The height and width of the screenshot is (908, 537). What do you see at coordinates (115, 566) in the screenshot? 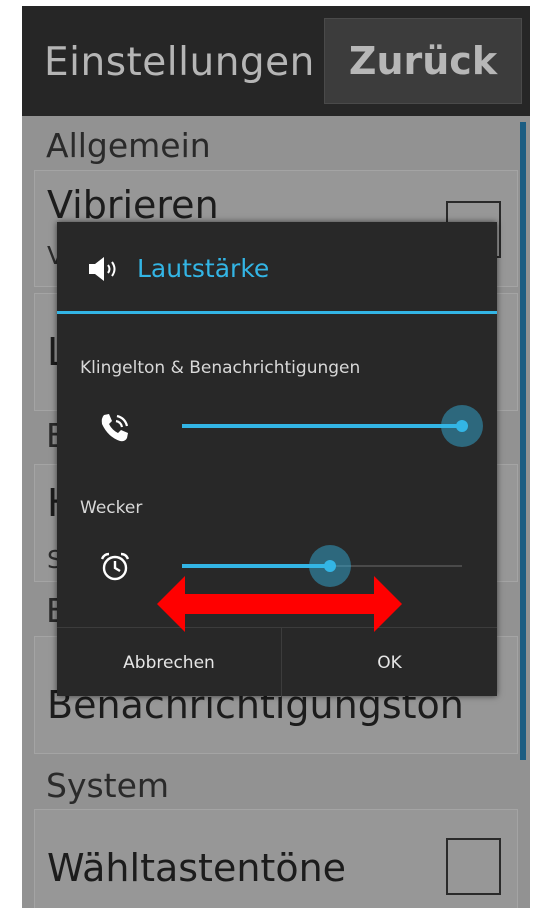
I see `alarm-clock-icon` at bounding box center [115, 566].